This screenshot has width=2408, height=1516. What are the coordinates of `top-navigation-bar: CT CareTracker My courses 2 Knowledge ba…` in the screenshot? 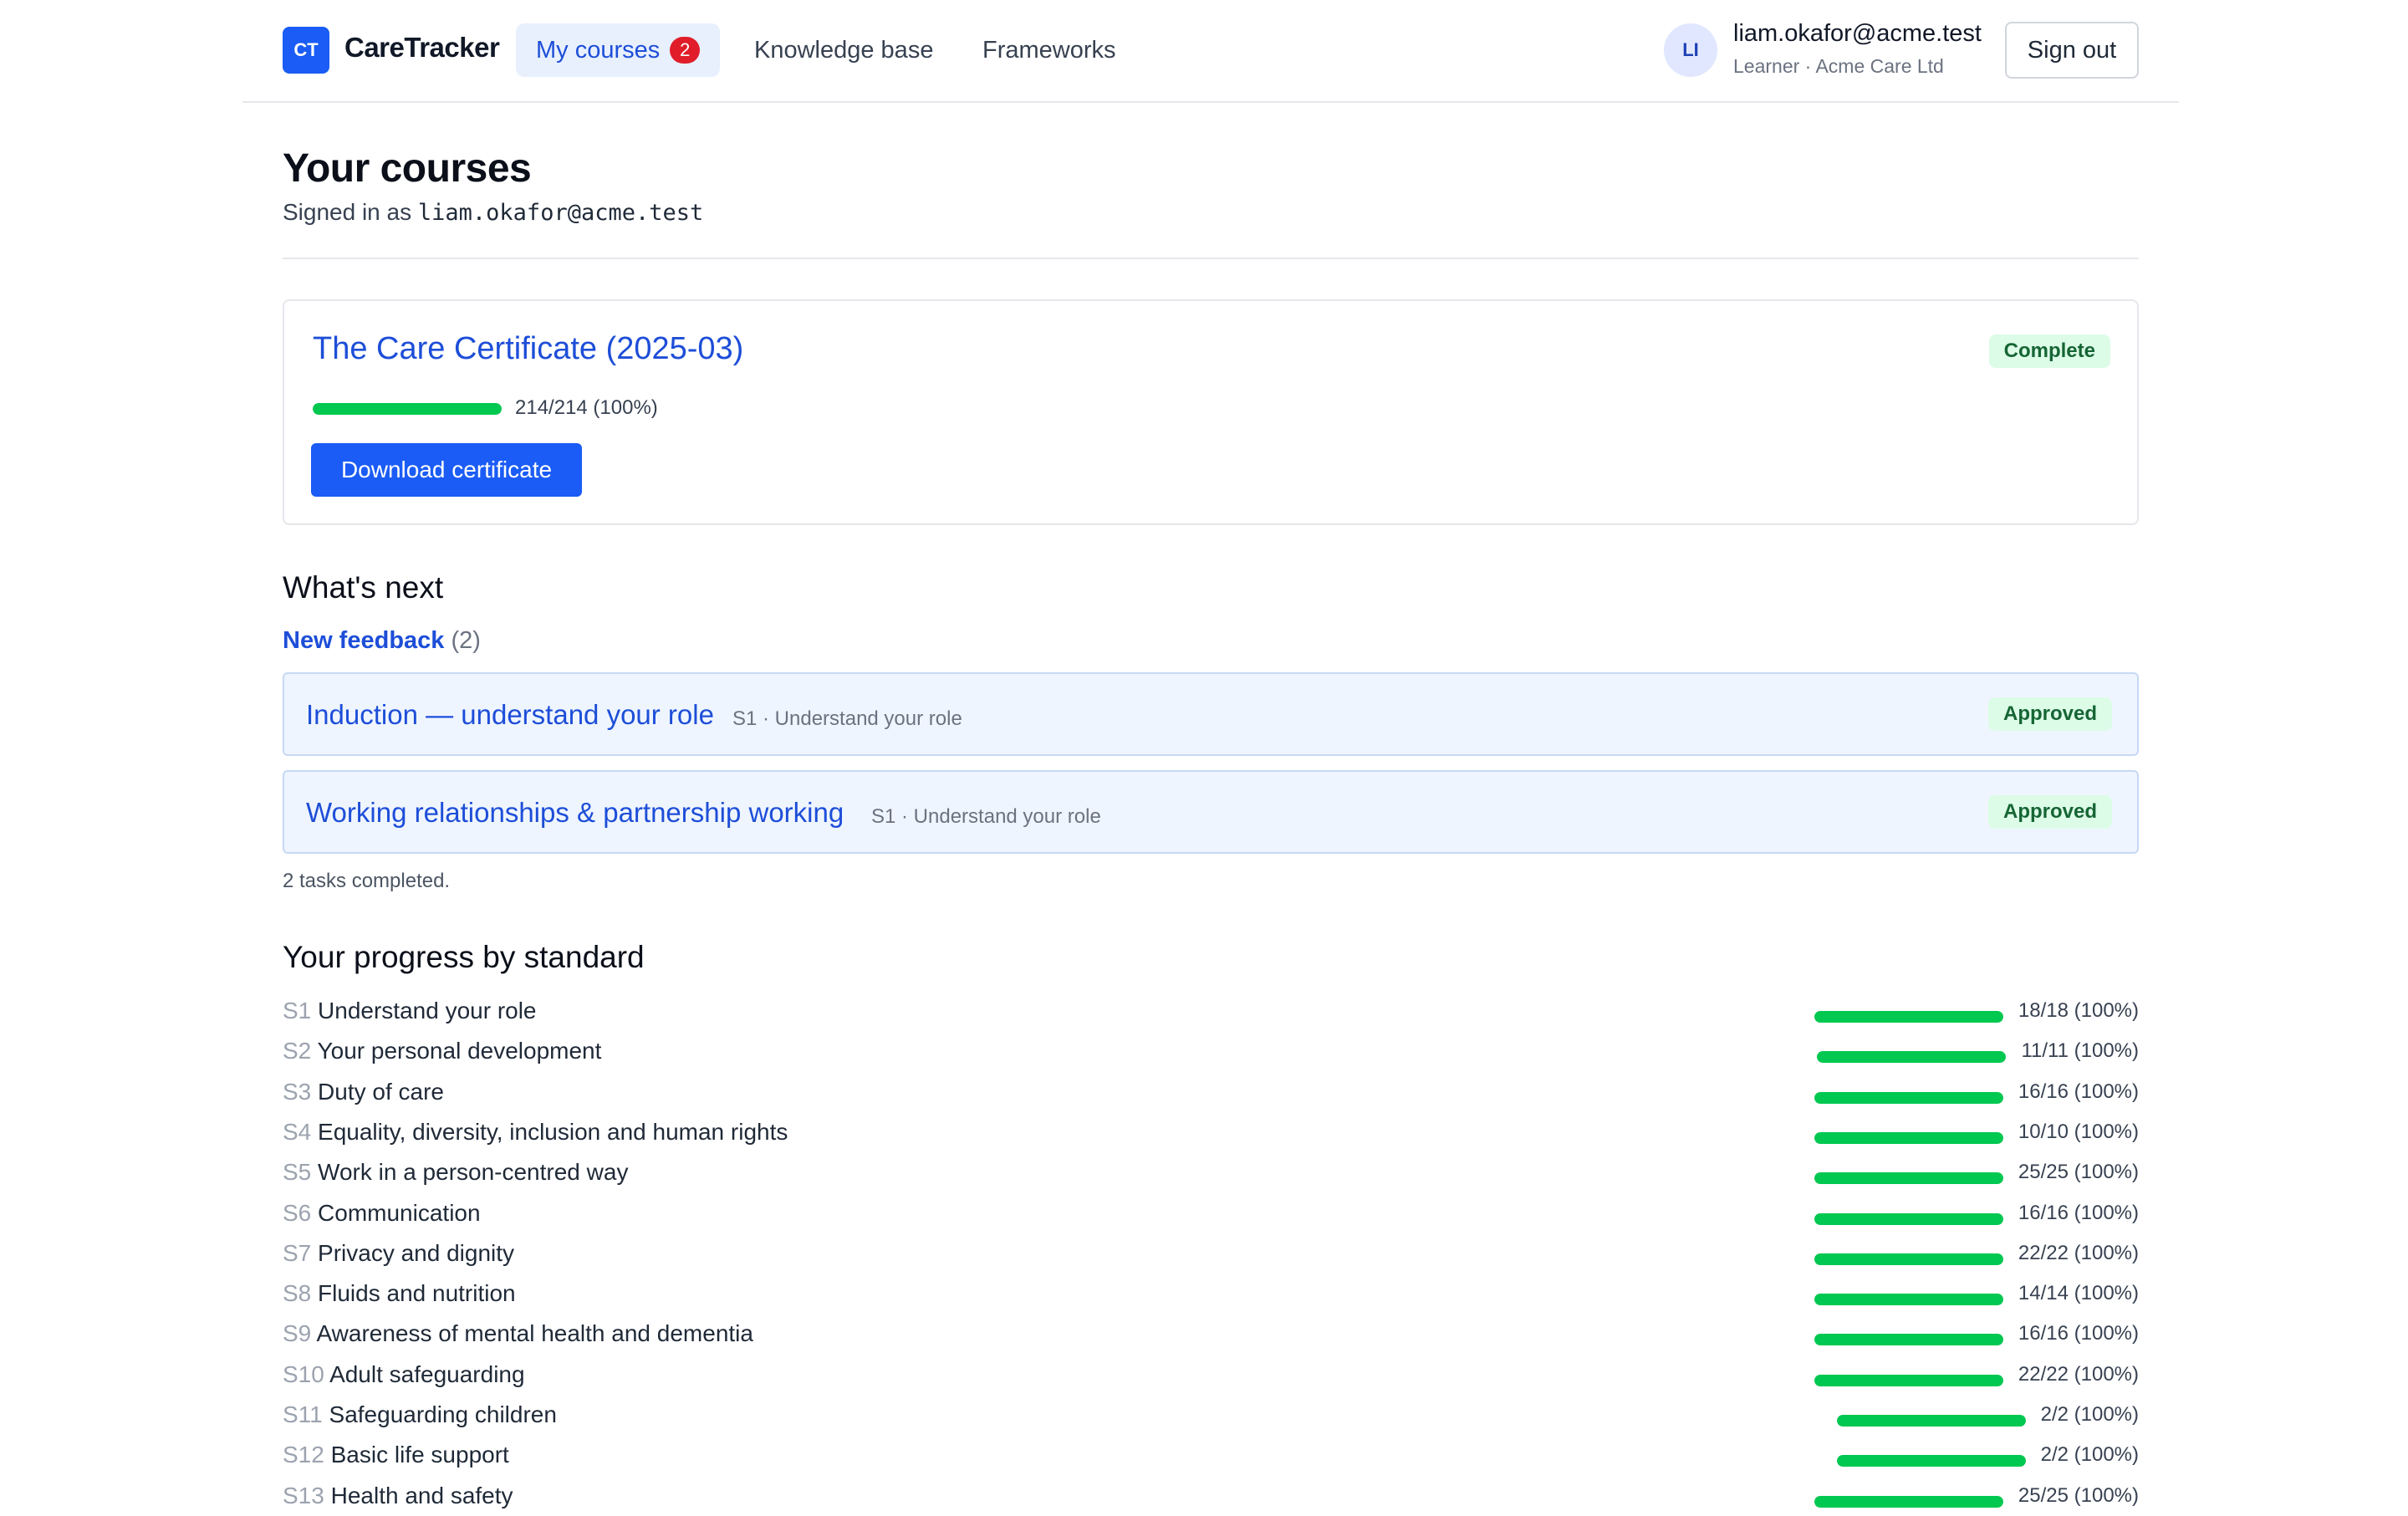 It's located at (1210, 51).